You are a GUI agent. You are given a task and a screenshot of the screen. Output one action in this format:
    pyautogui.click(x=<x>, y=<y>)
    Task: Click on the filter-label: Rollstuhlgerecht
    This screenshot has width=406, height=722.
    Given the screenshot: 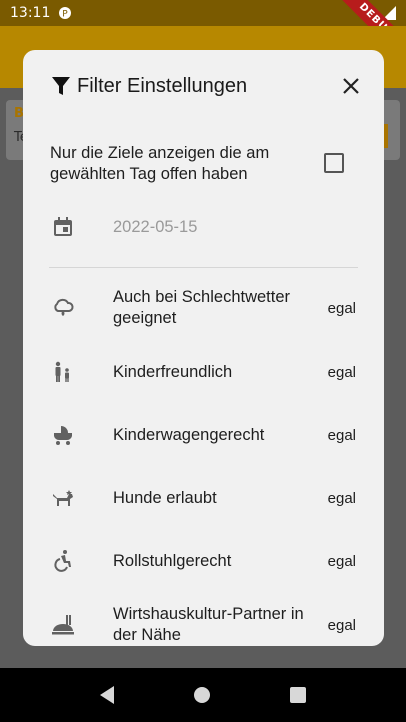 What is the action you would take?
    pyautogui.click(x=172, y=560)
    